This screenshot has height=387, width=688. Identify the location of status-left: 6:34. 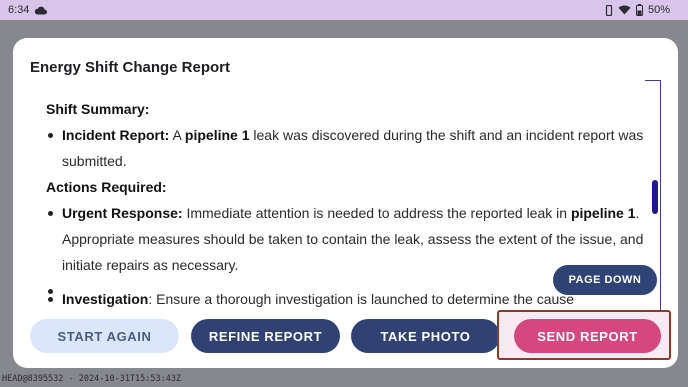
(28, 10).